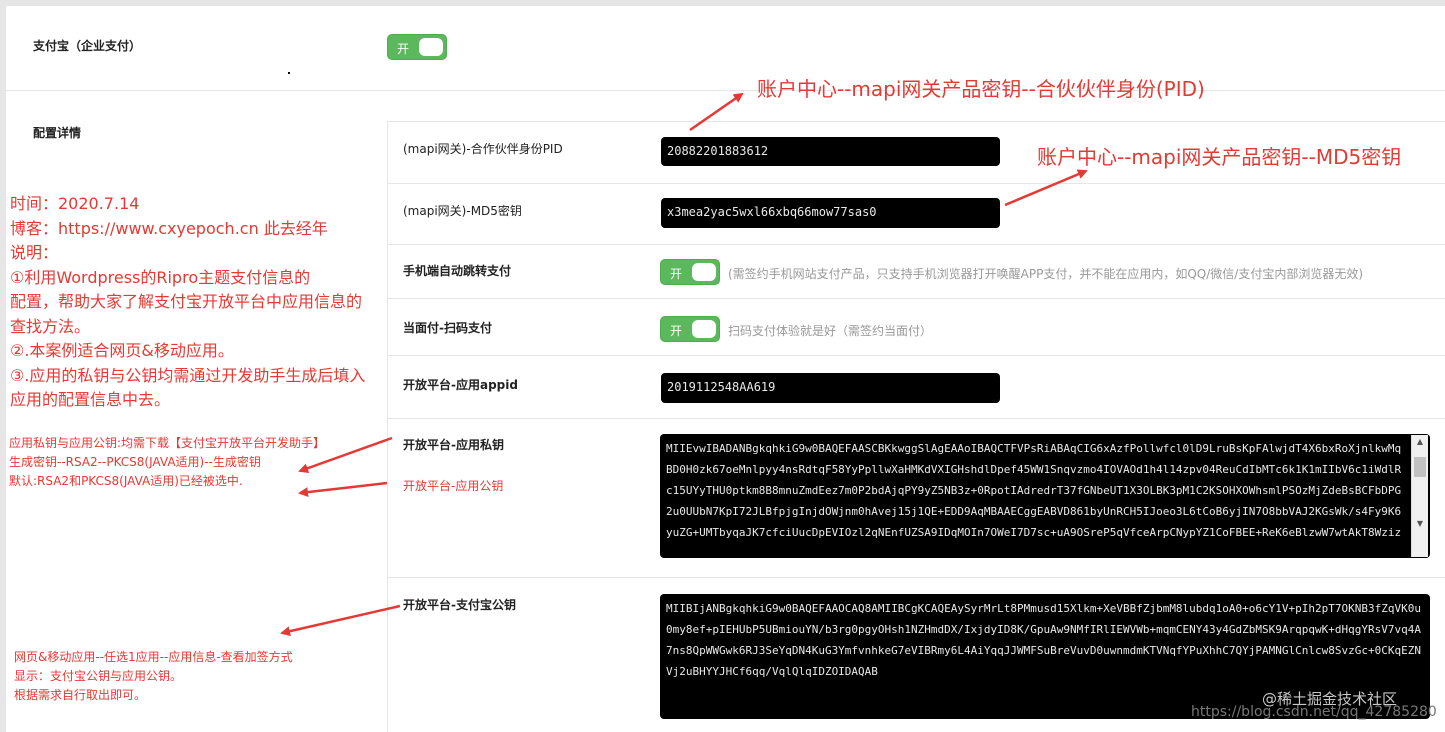 This screenshot has width=1445, height=732. Describe the element at coordinates (1314, 712) in the screenshot. I see `csdn-watermark: https://blog.csdn.net/qq_42785280` at that location.